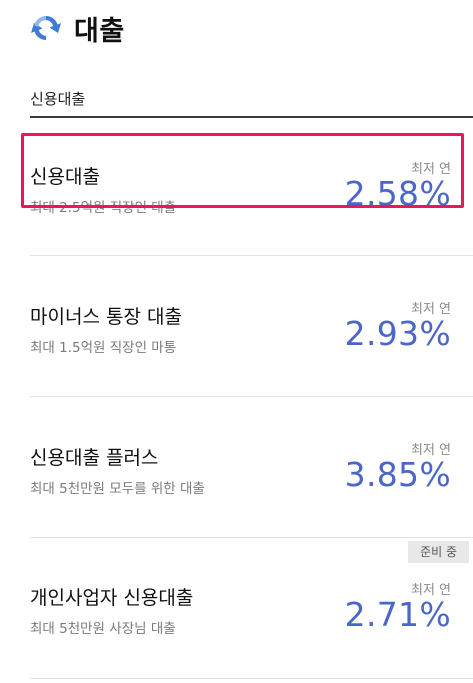 This screenshot has height=683, width=473. Describe the element at coordinates (106, 317) in the screenshot. I see `loan-name: 마이너스 통장 대출` at that location.